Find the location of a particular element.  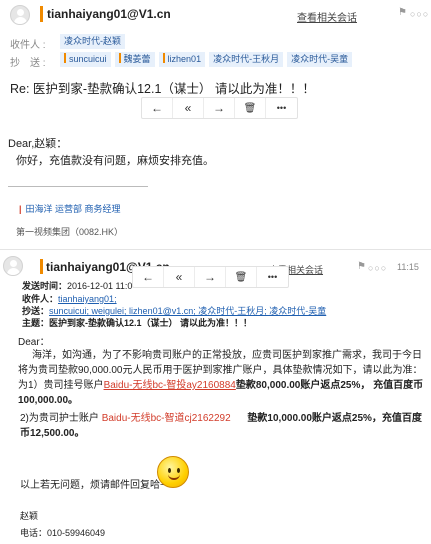

signature-name: 赵颖 is located at coordinates (29, 516).